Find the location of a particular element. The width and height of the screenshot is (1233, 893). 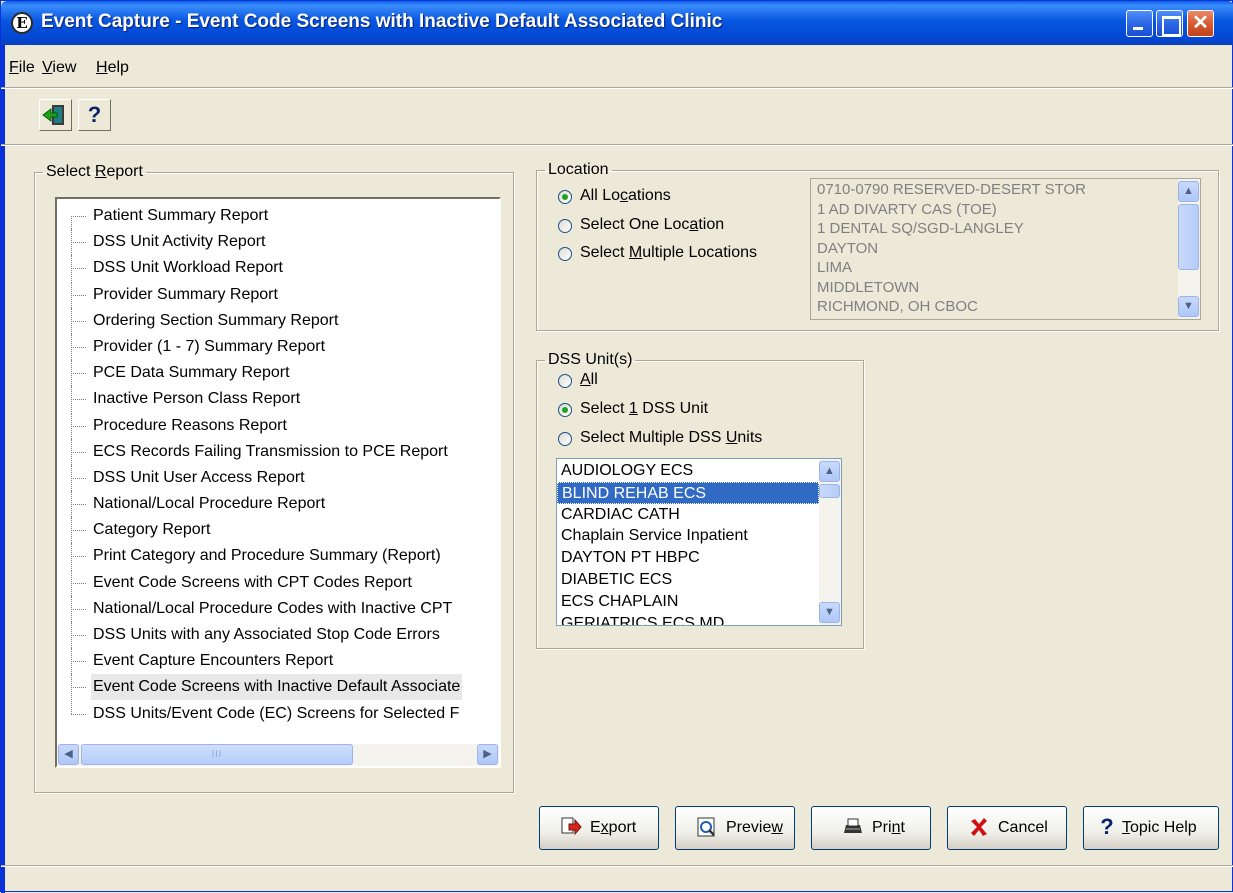

close-button: ✕ is located at coordinates (1200, 23).